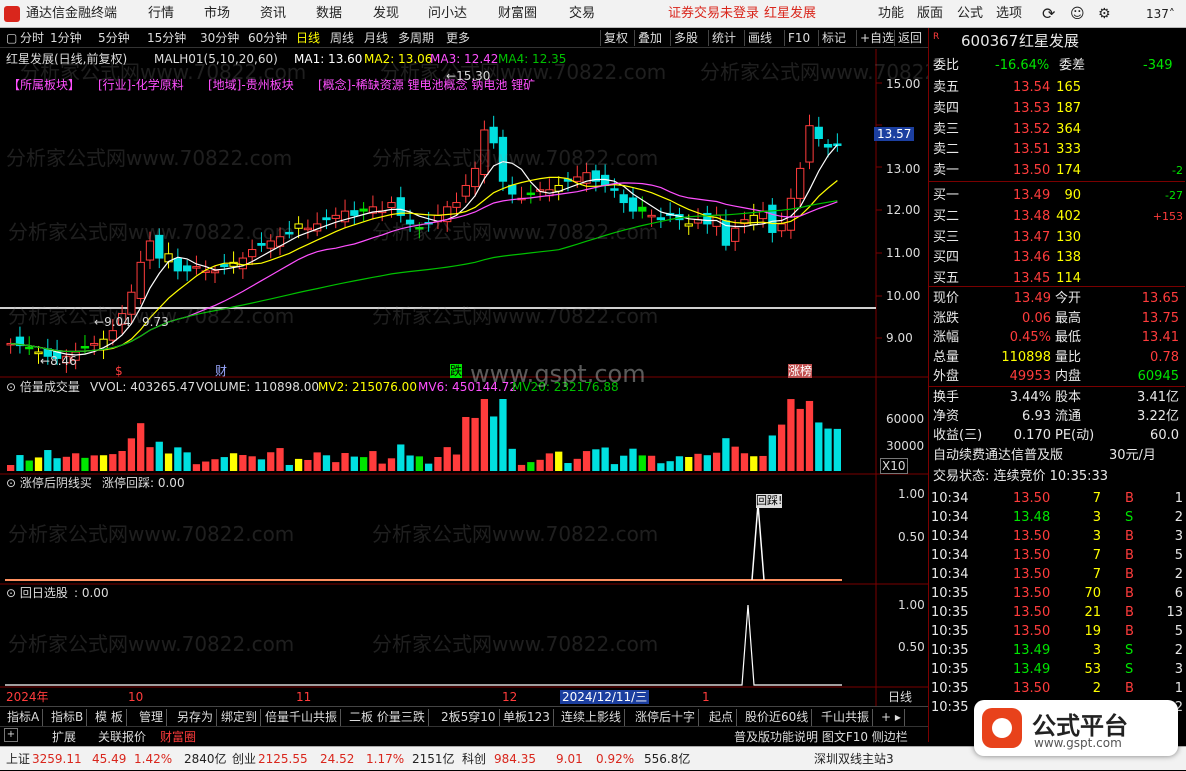 Image resolution: width=1186 pixels, height=771 pixels. What do you see at coordinates (469, 717) in the screenshot?
I see `formula-tab: 2板5穿10` at bounding box center [469, 717].